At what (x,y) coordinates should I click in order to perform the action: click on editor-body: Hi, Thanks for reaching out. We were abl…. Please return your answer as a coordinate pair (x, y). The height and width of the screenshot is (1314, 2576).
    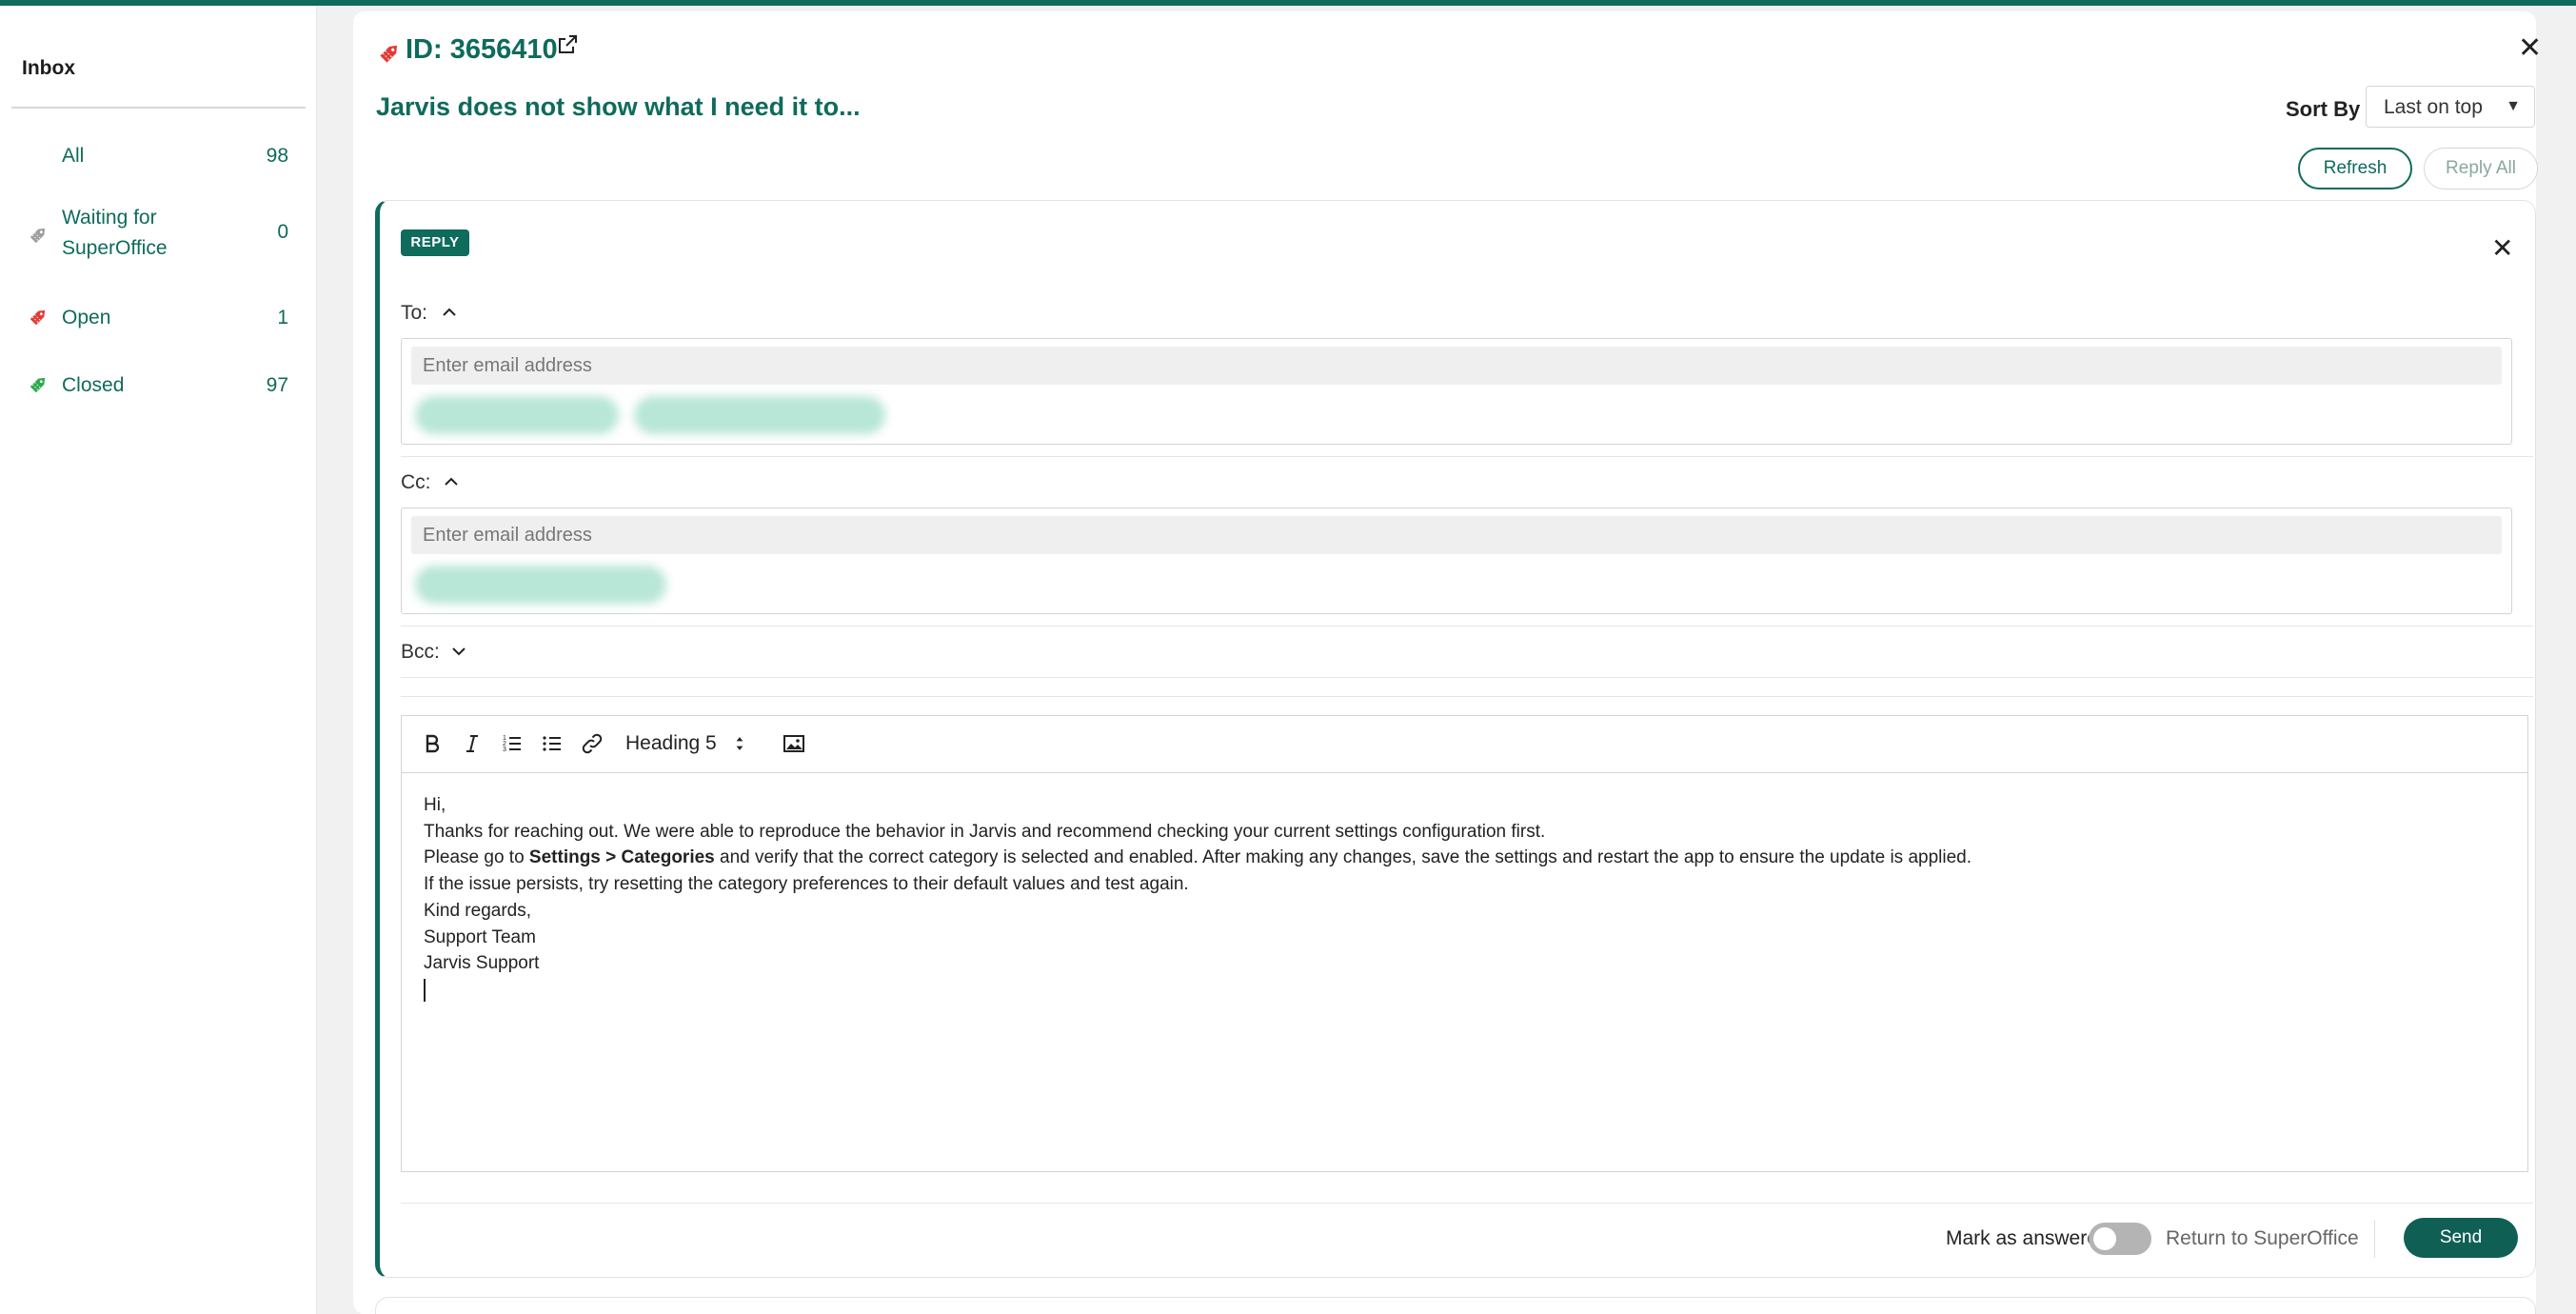
    Looking at the image, I should click on (1466, 898).